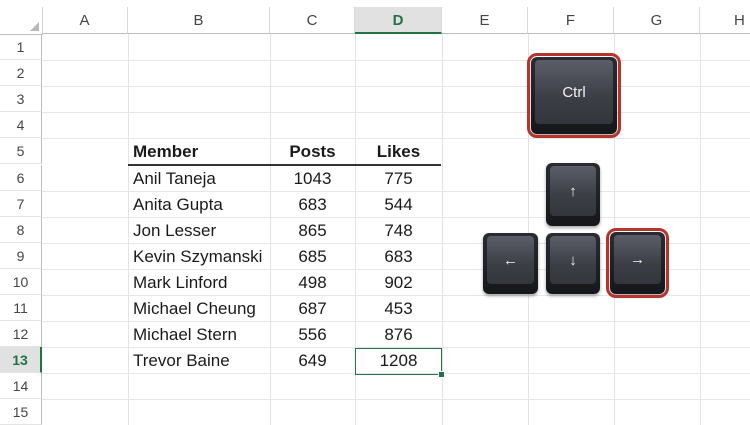 The image size is (750, 425). I want to click on row-header-8: 8, so click(21, 230).